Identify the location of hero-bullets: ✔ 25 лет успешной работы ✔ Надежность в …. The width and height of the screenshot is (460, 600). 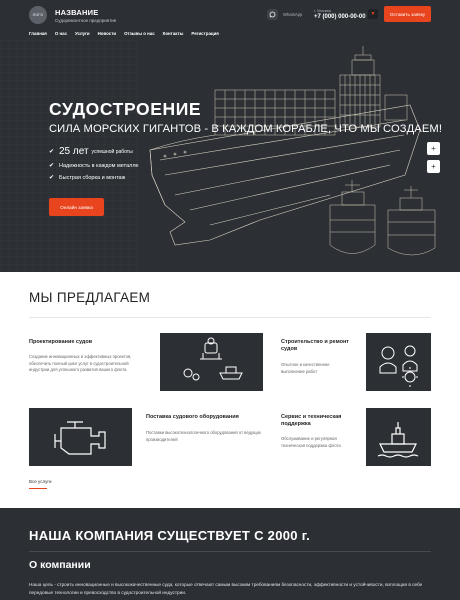
(94, 166).